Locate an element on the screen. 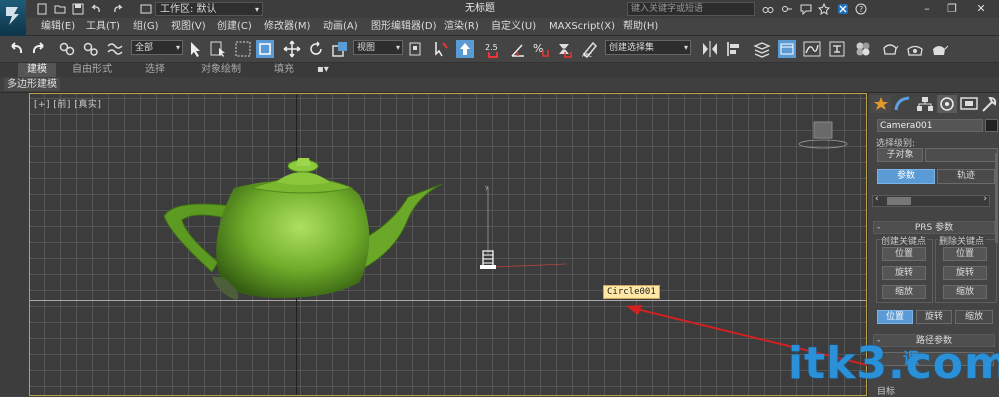  modify-tab-icon is located at coordinates (903, 104).